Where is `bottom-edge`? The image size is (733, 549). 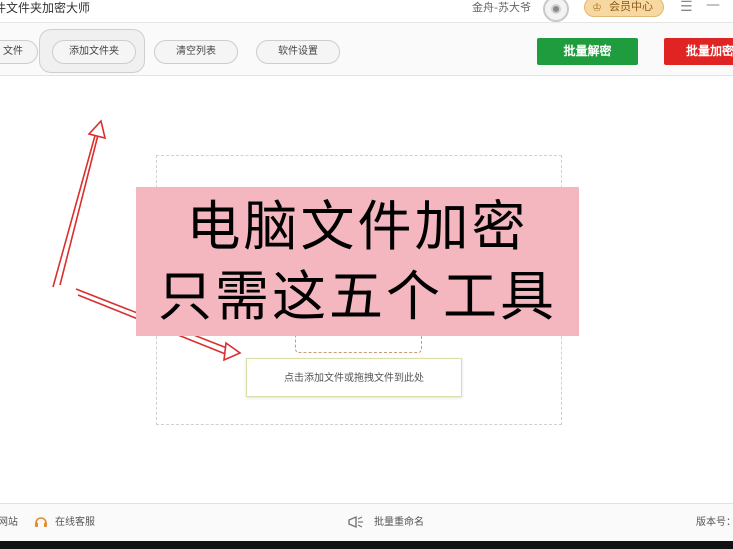 bottom-edge is located at coordinates (366, 545).